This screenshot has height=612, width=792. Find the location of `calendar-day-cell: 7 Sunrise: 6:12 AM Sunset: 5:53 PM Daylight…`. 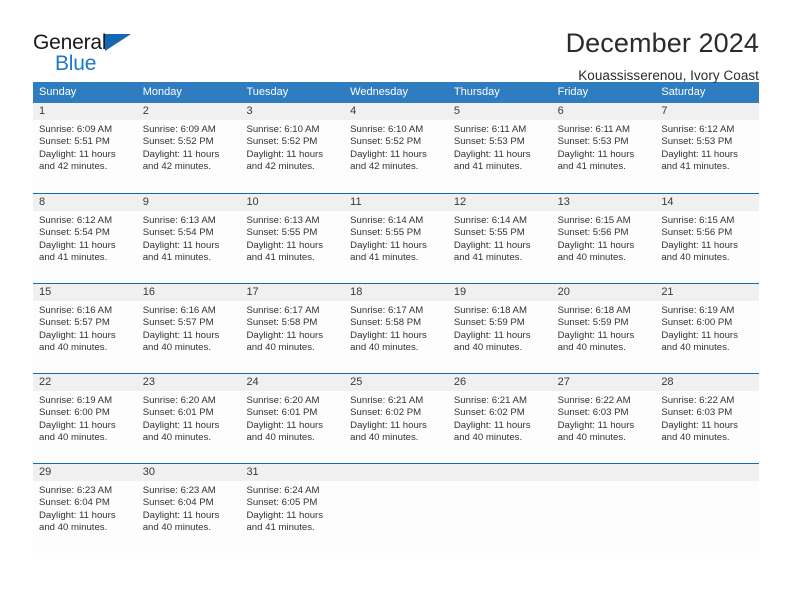

calendar-day-cell: 7 Sunrise: 6:12 AM Sunset: 5:53 PM Daylight… is located at coordinates (707, 148).